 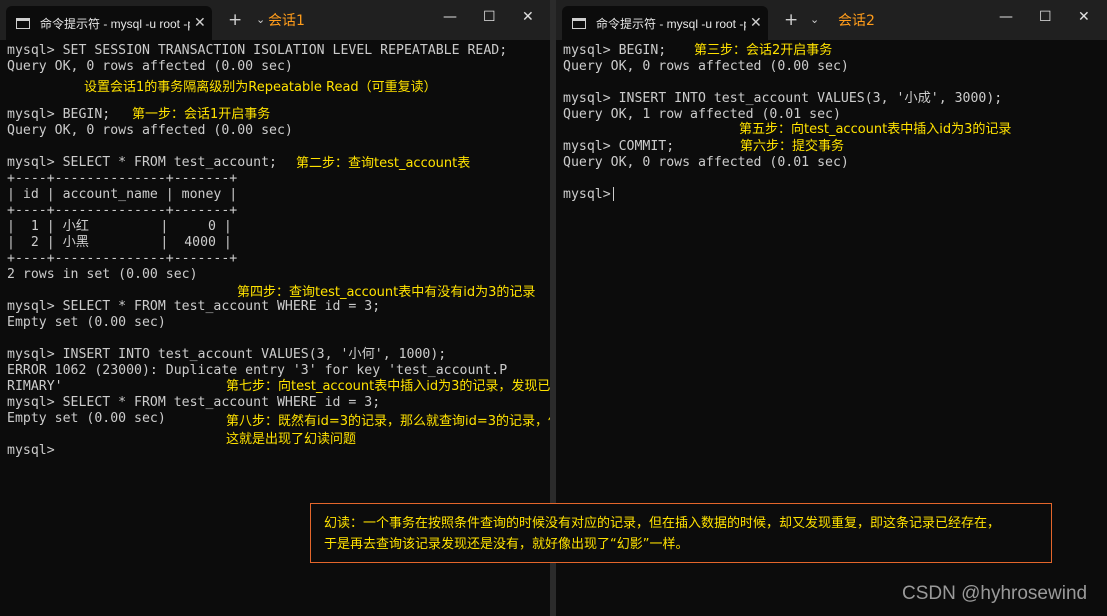 I want to click on terminal-line: Query OK, 0 rows affected (0.01 sec), so click(x=706, y=162).